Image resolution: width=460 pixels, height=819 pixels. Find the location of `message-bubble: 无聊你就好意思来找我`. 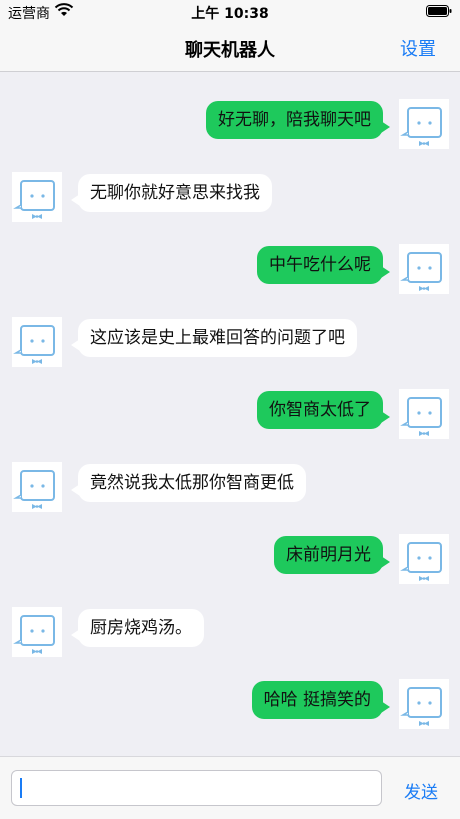

message-bubble: 无聊你就好意思来找我 is located at coordinates (171, 193).